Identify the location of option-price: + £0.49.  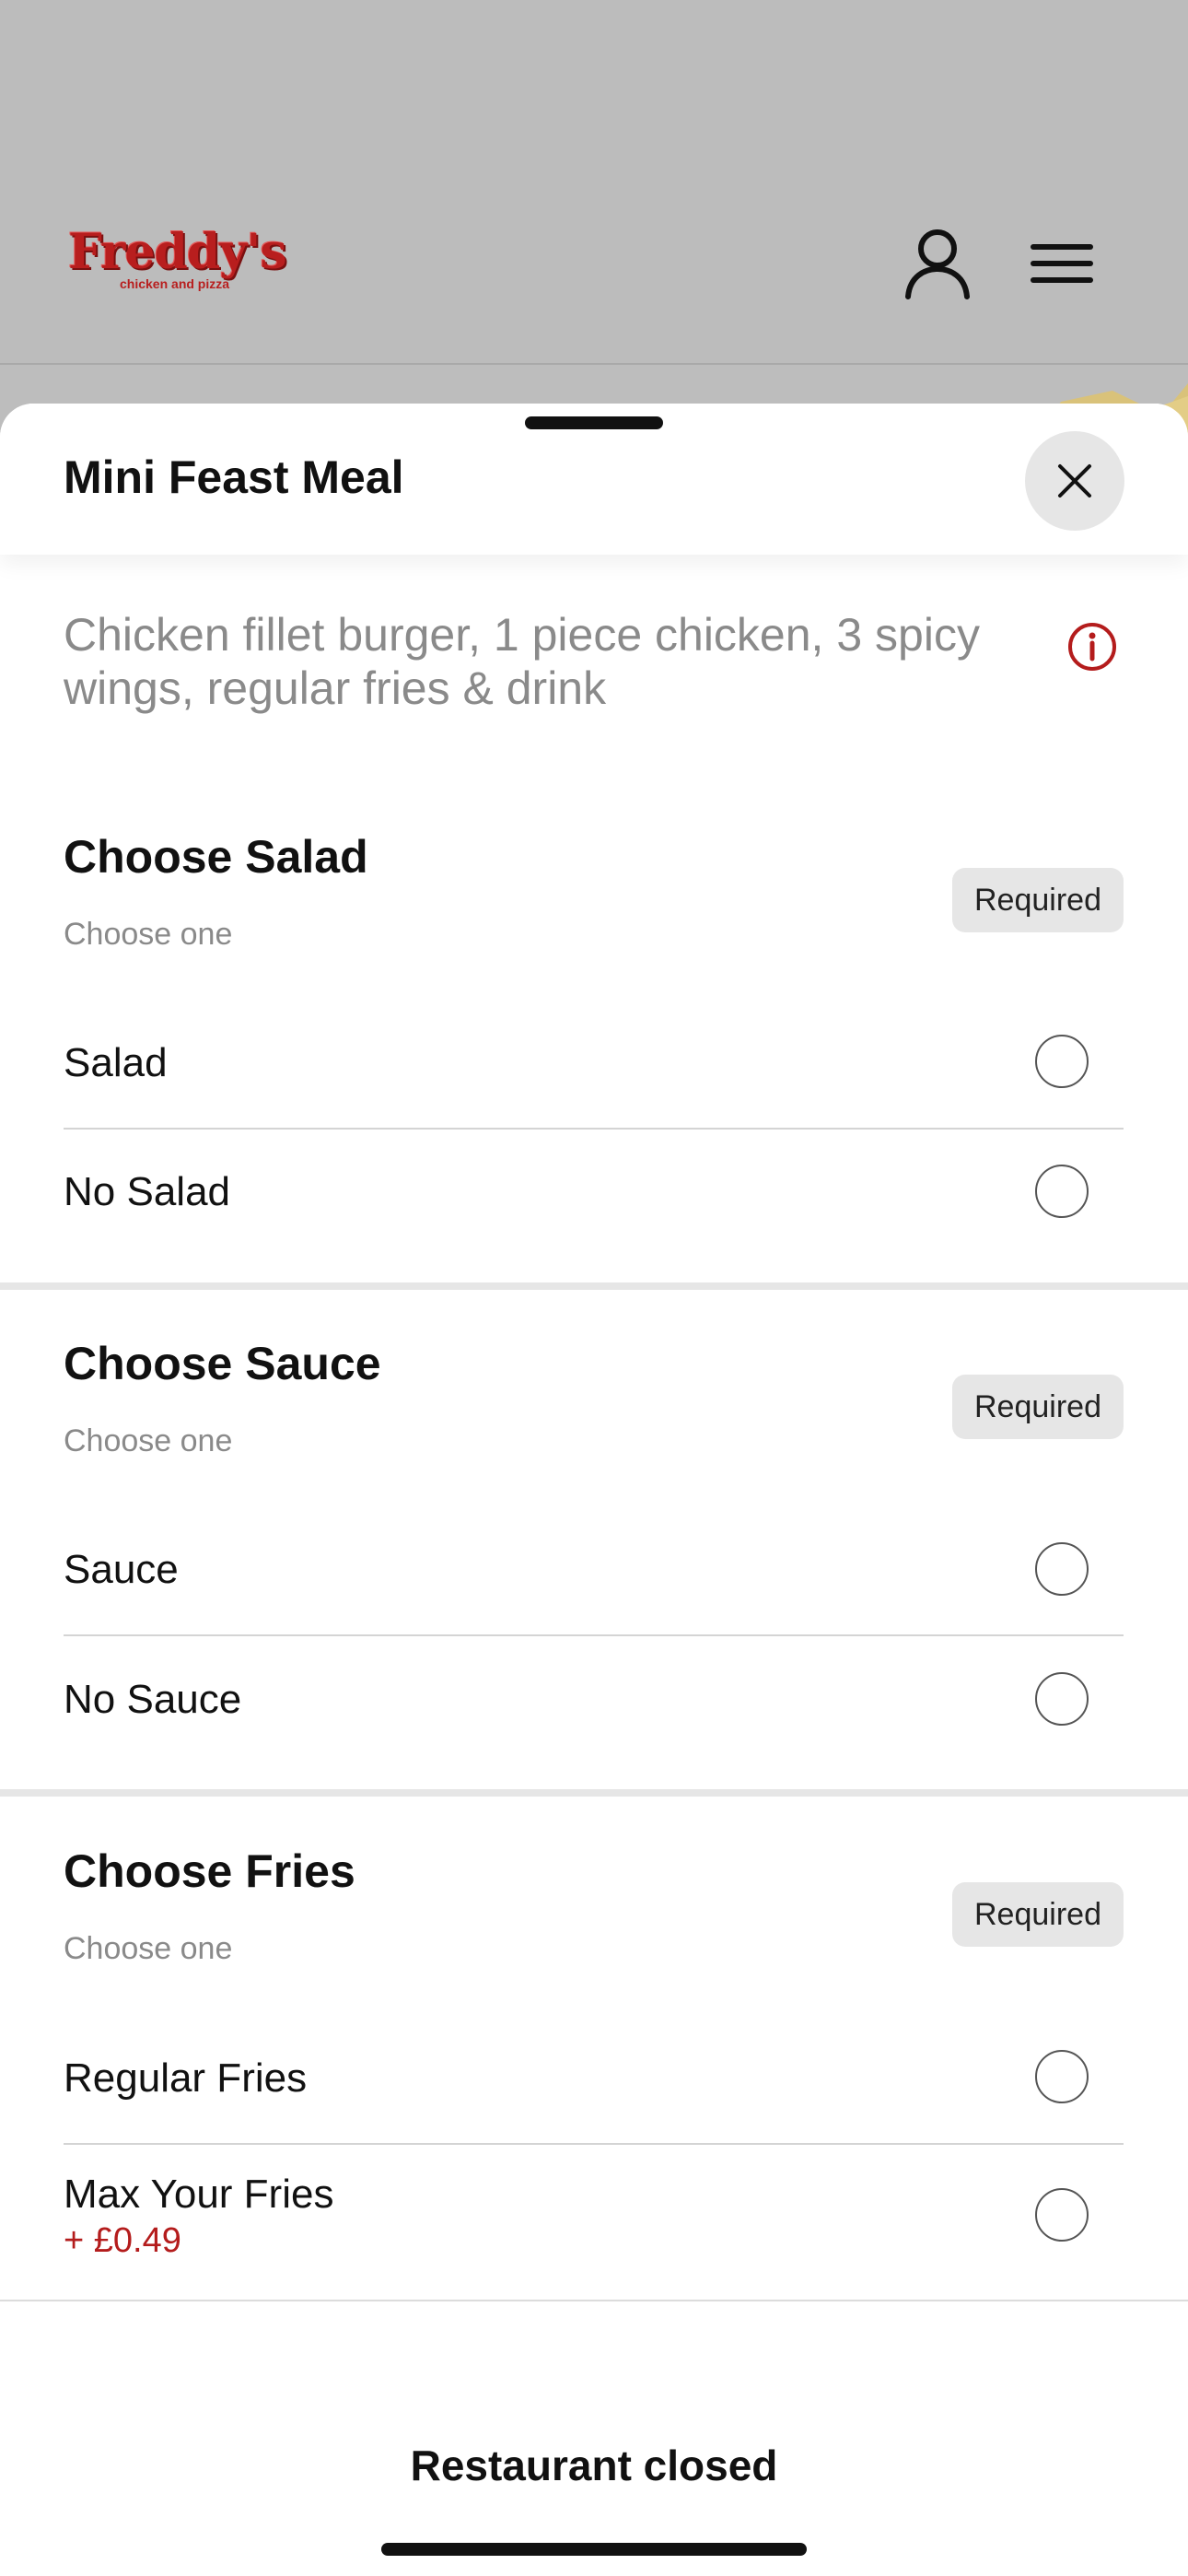
(122, 2240).